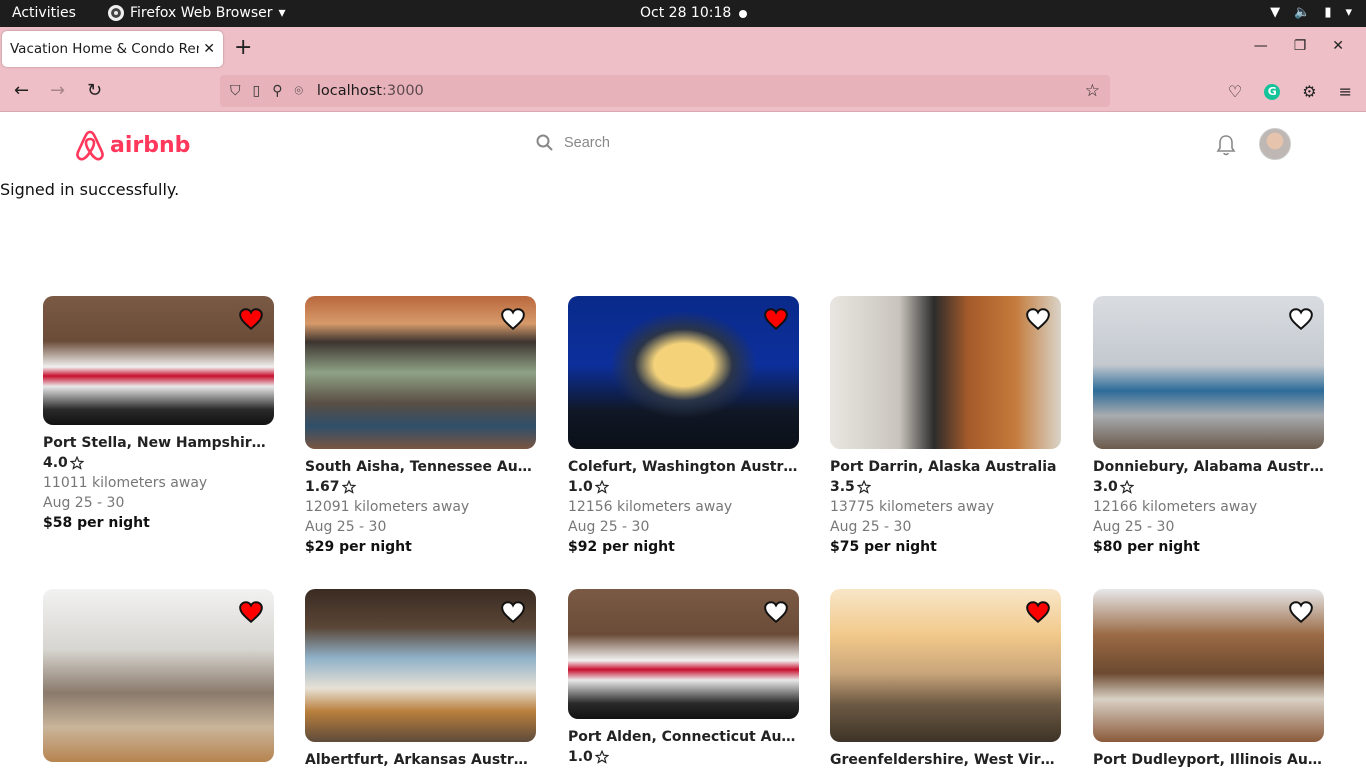 This screenshot has width=1366, height=768. Describe the element at coordinates (197, 13) in the screenshot. I see `app-menu: Firefox Web Browser ▾` at that location.